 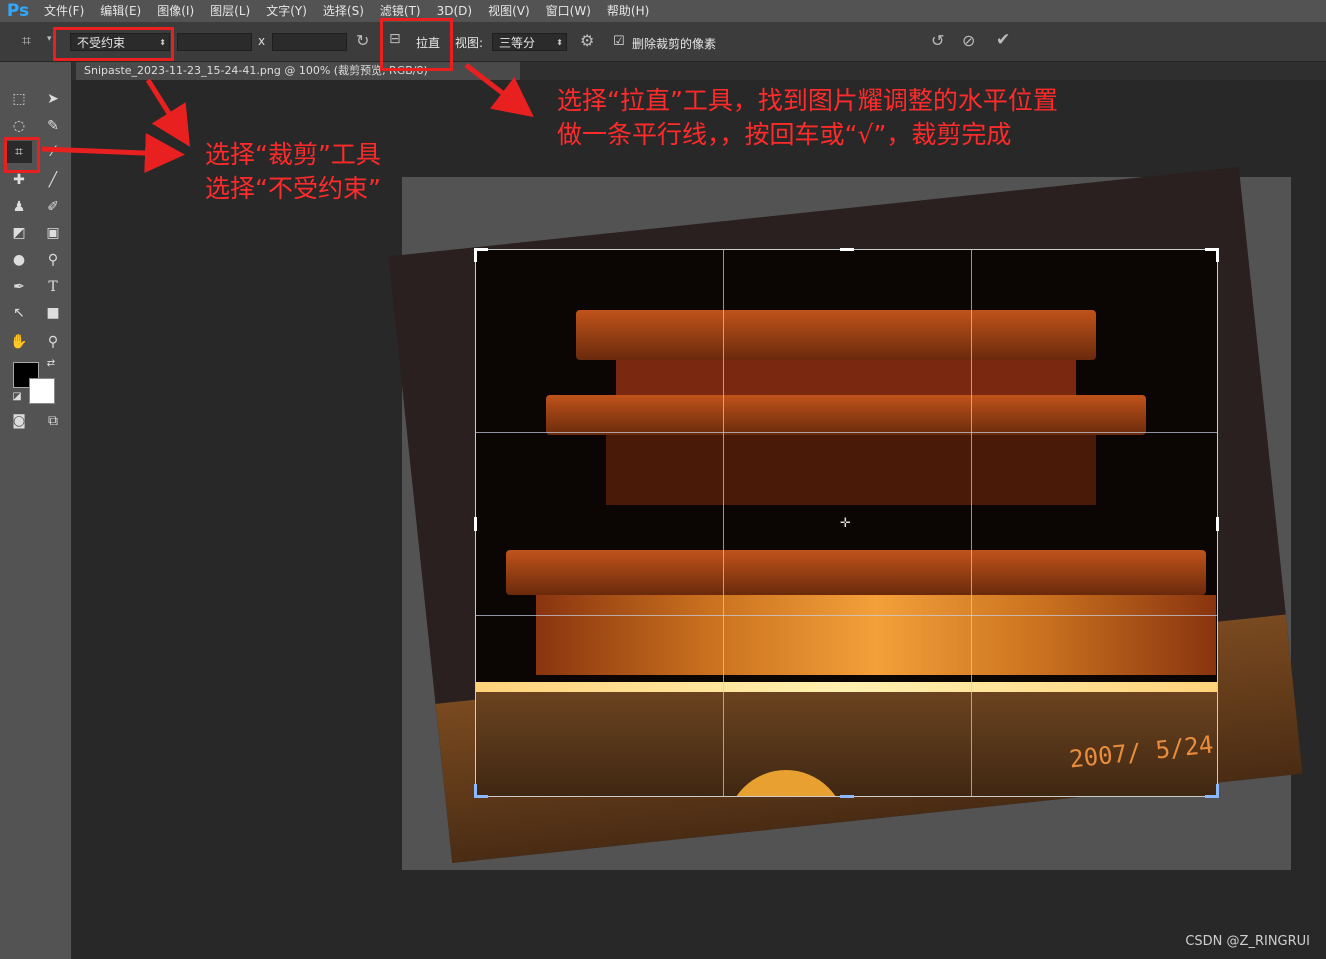 I want to click on annotation-crop-line2: 选择“不受约束”, so click(x=293, y=188).